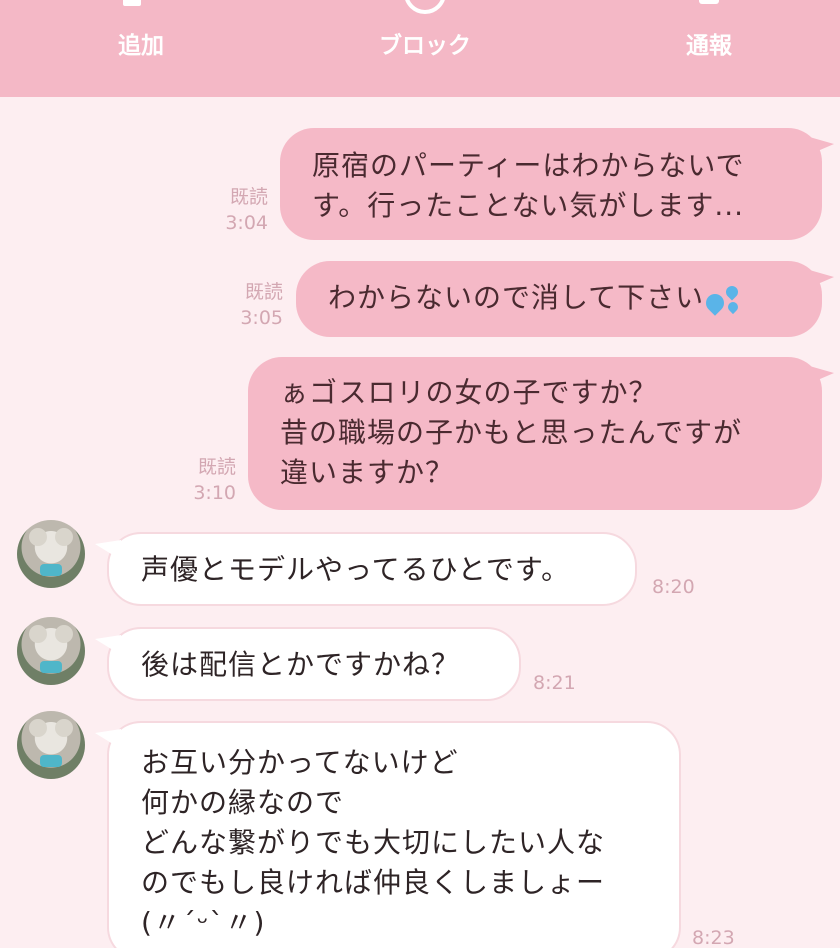 Image resolution: width=840 pixels, height=948 pixels. I want to click on chat-header: 追加 ブロック 通報, so click(420, 48).